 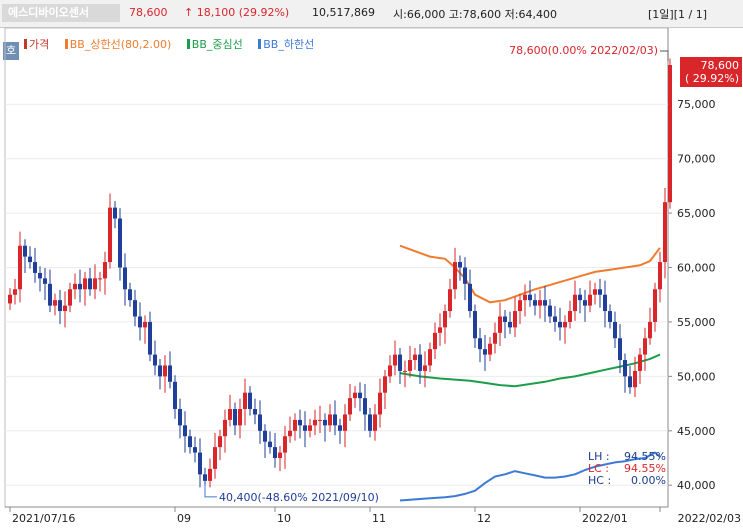 I want to click on y-tick-label: 50,000, so click(x=696, y=376).